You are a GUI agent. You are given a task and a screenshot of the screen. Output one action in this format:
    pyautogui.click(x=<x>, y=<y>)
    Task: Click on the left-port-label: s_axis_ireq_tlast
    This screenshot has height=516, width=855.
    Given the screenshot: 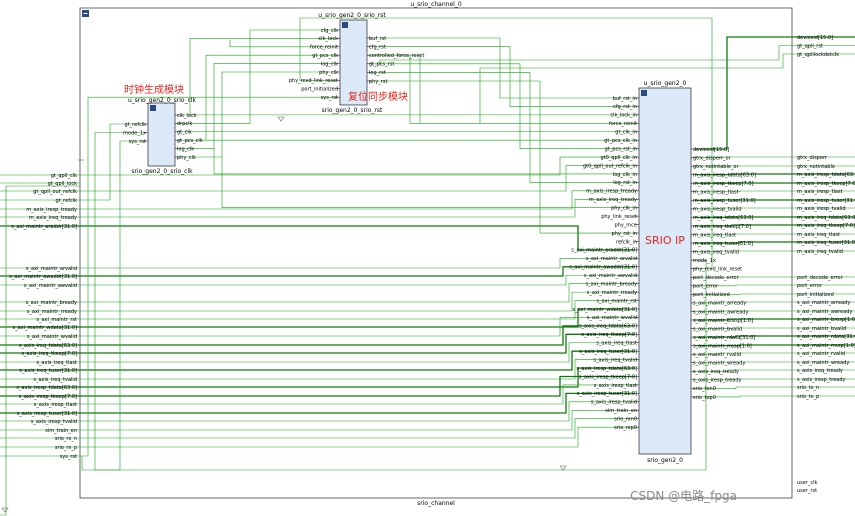 What is the action you would take?
    pyautogui.click(x=56, y=363)
    